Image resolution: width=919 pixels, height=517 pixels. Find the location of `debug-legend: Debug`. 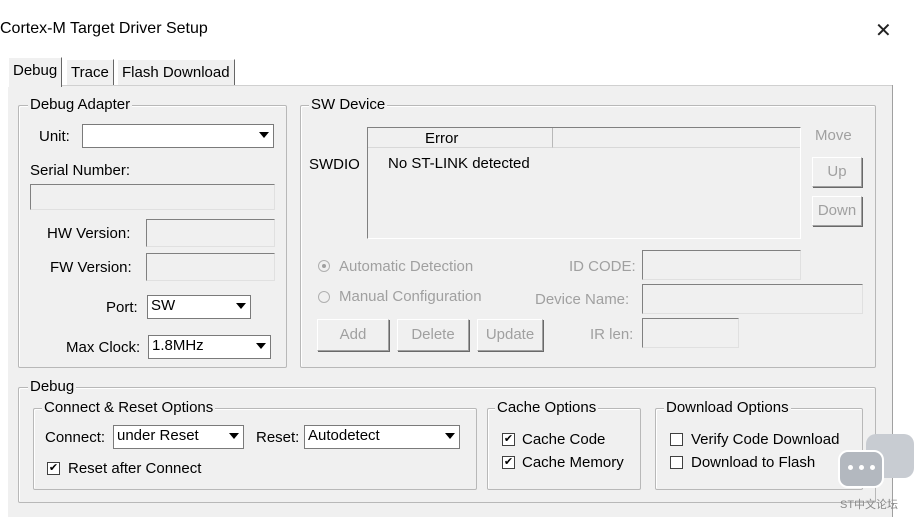

debug-legend: Debug is located at coordinates (52, 386).